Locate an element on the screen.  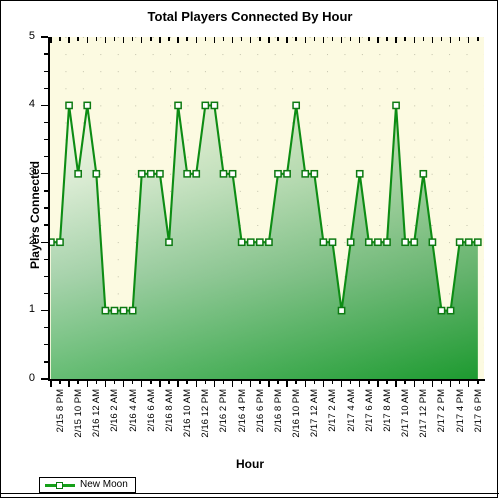
x-tick-label: 2/17 6 PM is located at coordinates (478, 411).